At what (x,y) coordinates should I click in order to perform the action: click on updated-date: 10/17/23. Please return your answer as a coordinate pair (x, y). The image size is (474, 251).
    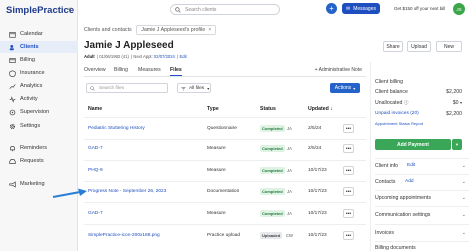
    Looking at the image, I should click on (317, 170).